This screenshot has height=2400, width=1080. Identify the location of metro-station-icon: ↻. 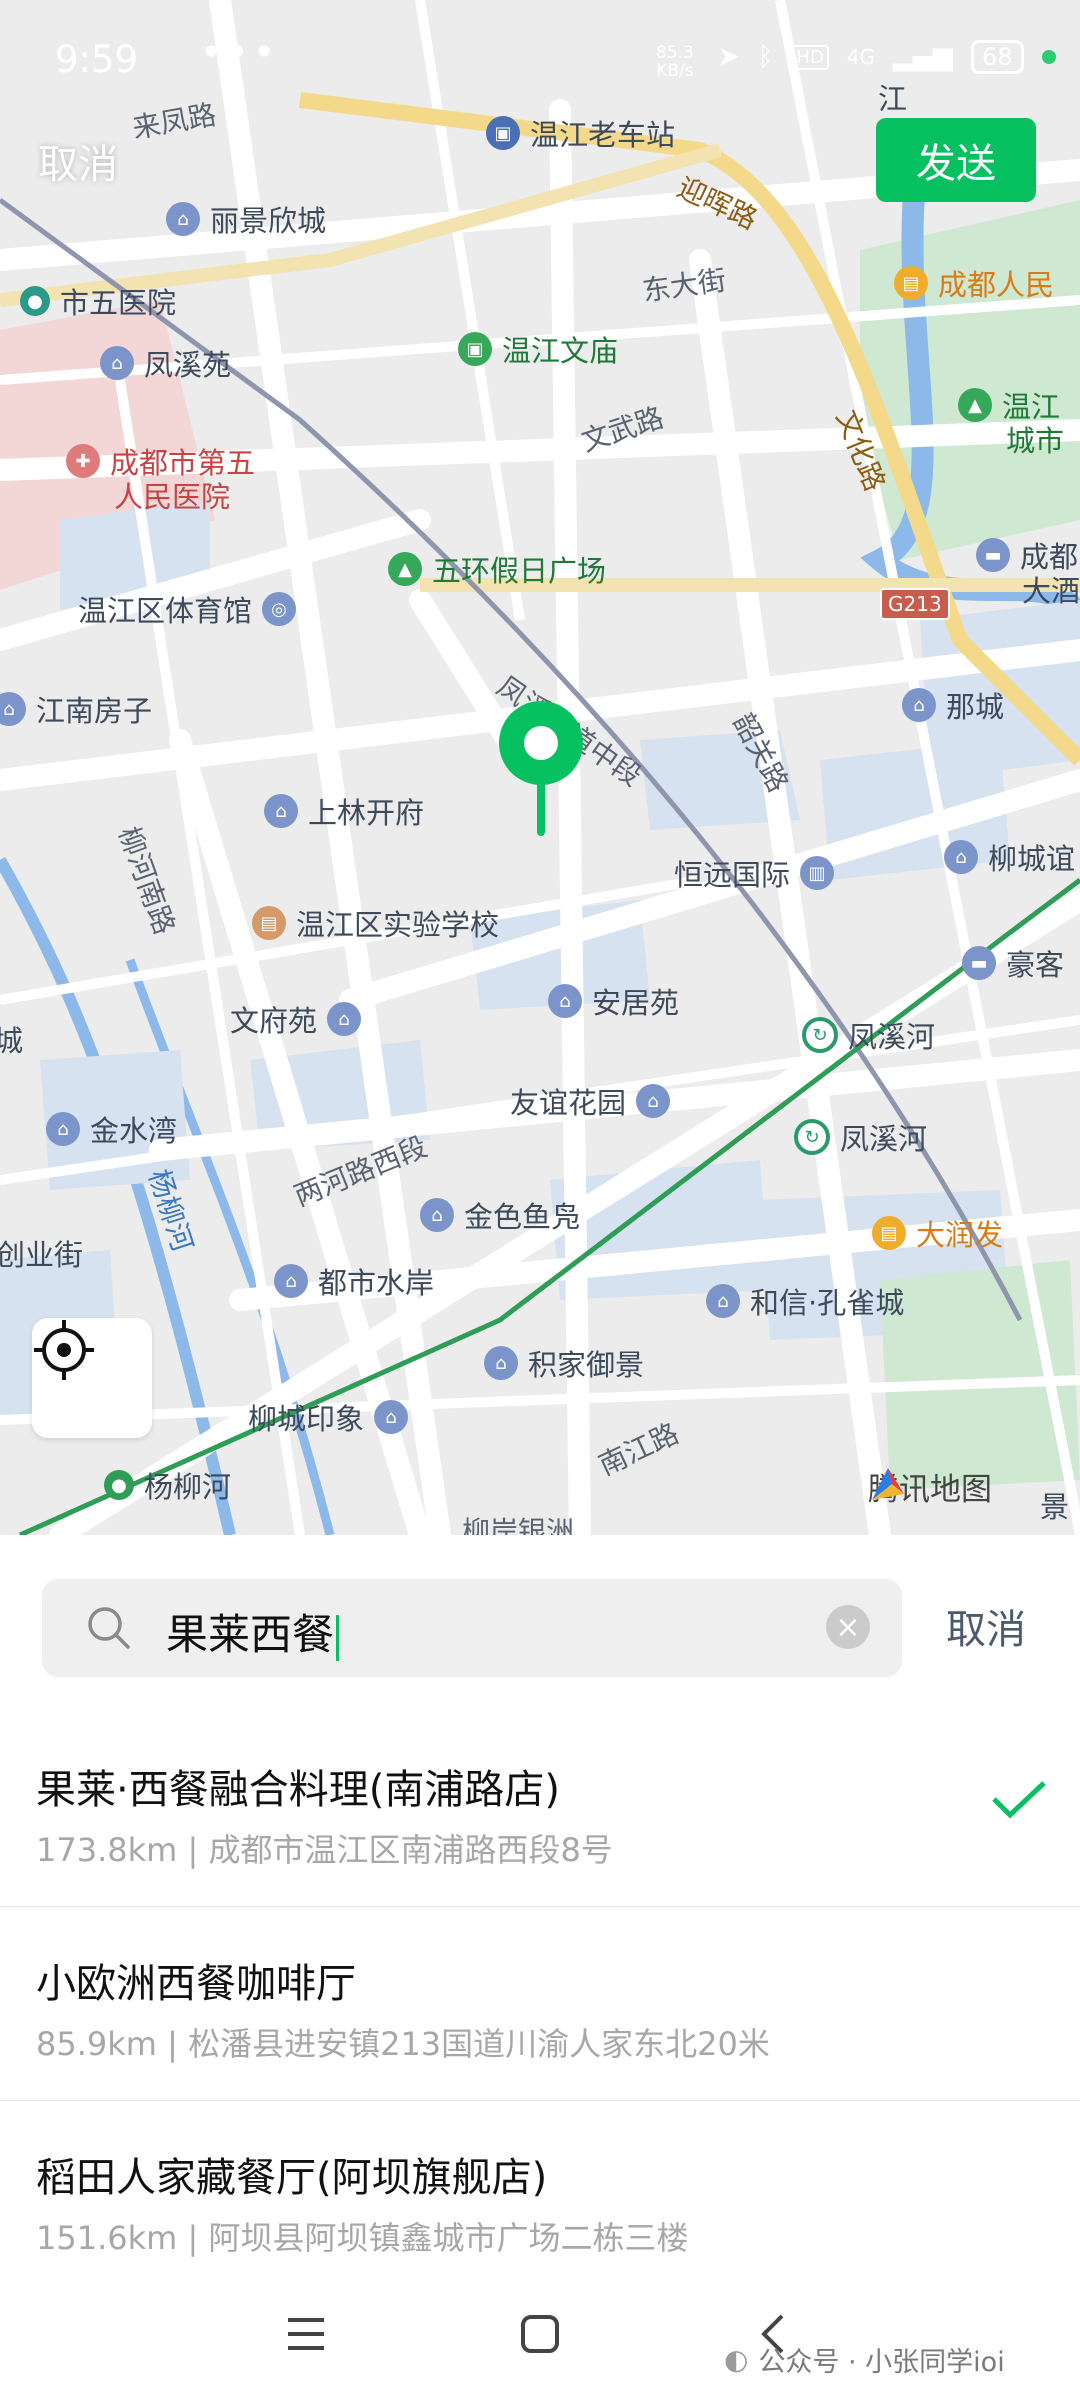
(812, 1137).